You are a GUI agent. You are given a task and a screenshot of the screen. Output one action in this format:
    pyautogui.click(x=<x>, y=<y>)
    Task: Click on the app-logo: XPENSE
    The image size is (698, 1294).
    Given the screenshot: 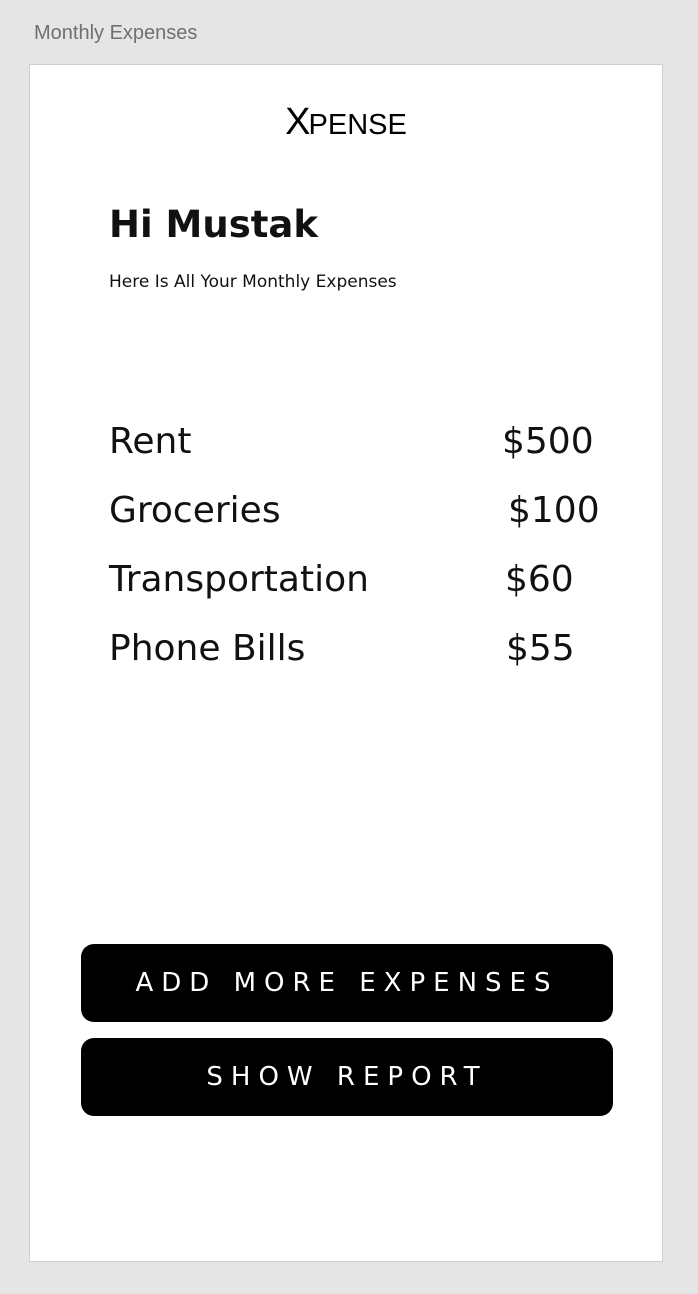 What is the action you would take?
    pyautogui.click(x=346, y=122)
    